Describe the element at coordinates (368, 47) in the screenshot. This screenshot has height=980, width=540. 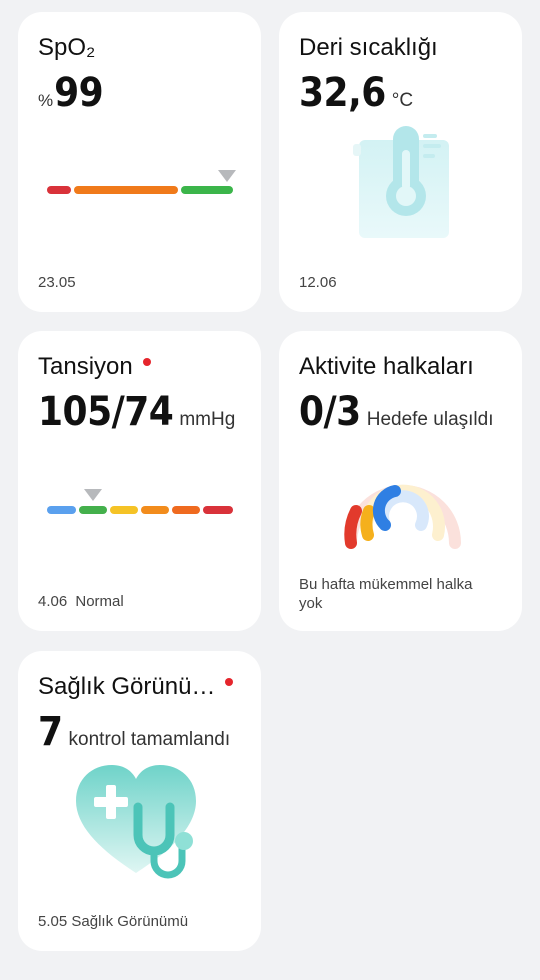
I see `skin-temp-title: Deri sıcaklığı` at that location.